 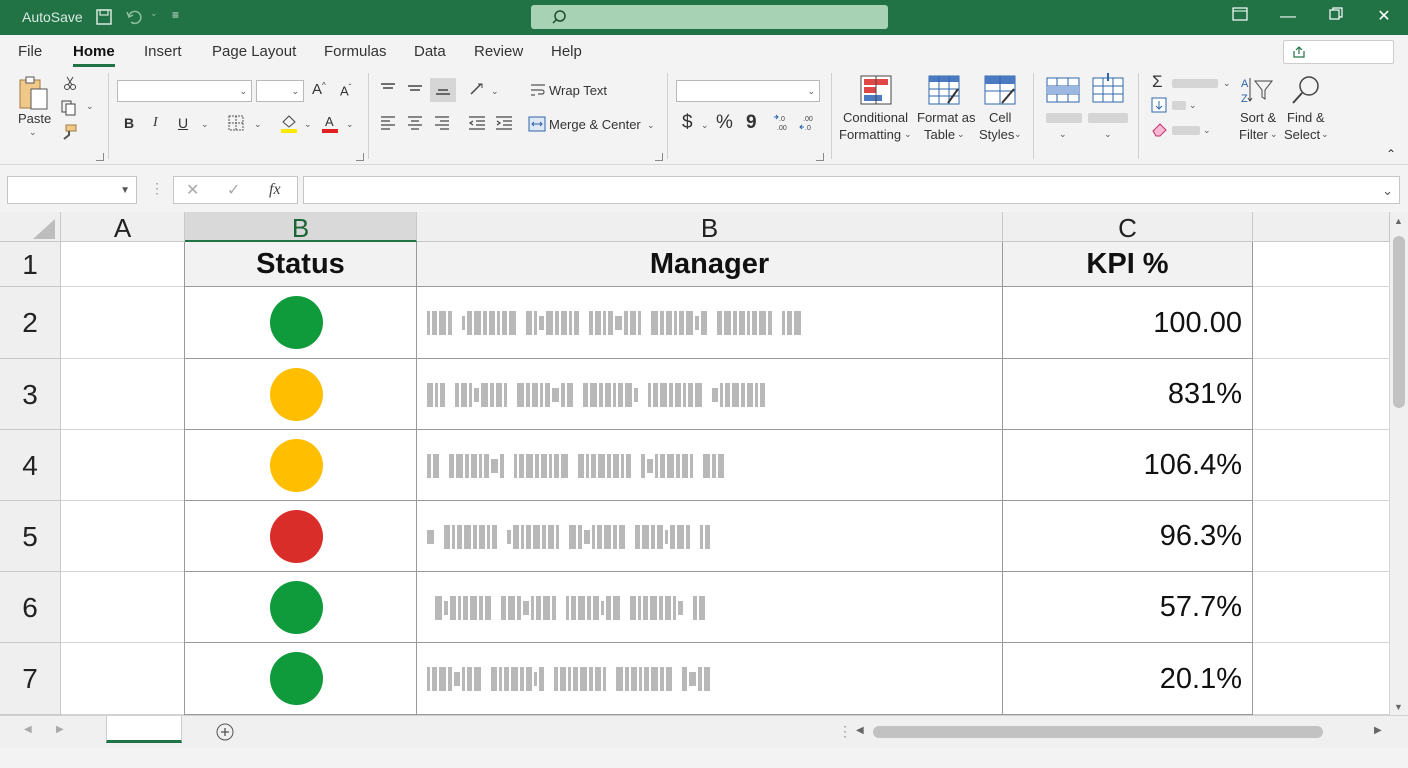 I want to click on kpi-cell: 57.7%, so click(x=1128, y=607).